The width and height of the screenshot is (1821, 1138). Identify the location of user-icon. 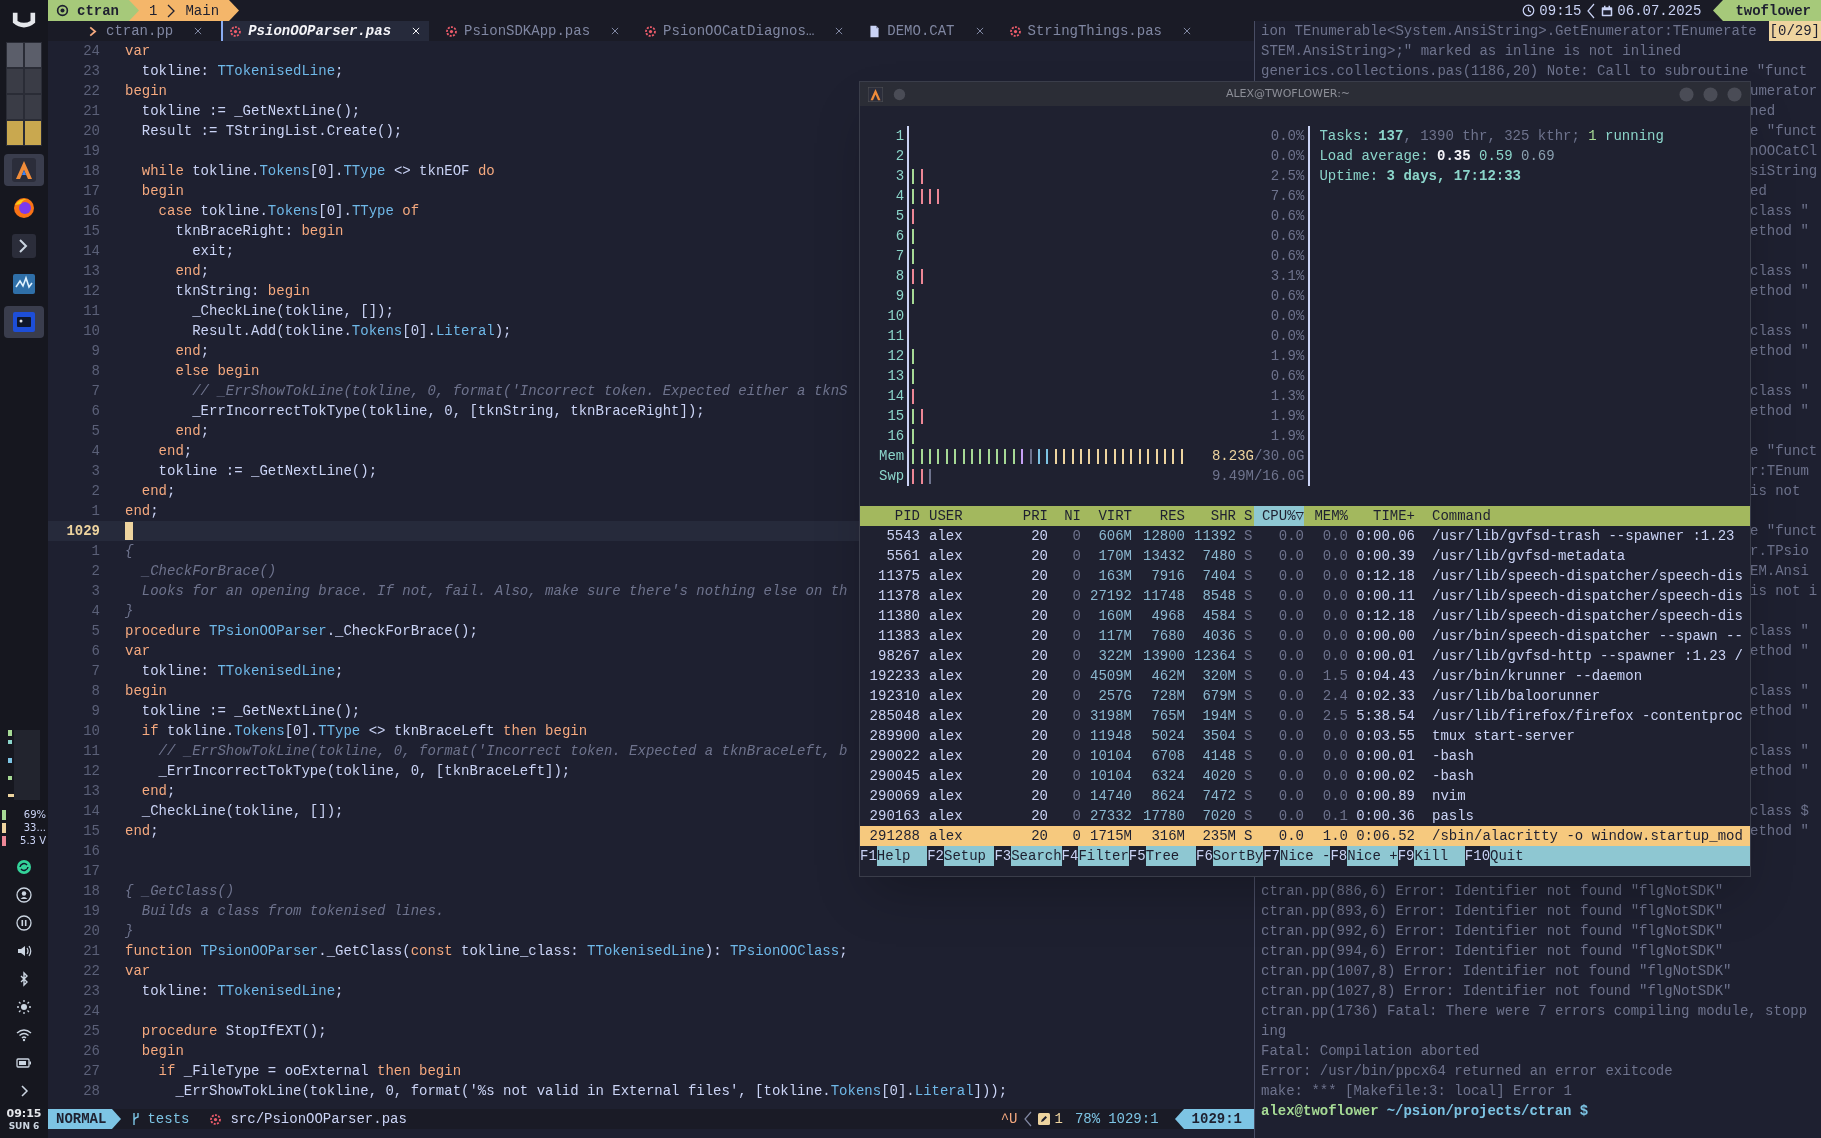
(24, 895).